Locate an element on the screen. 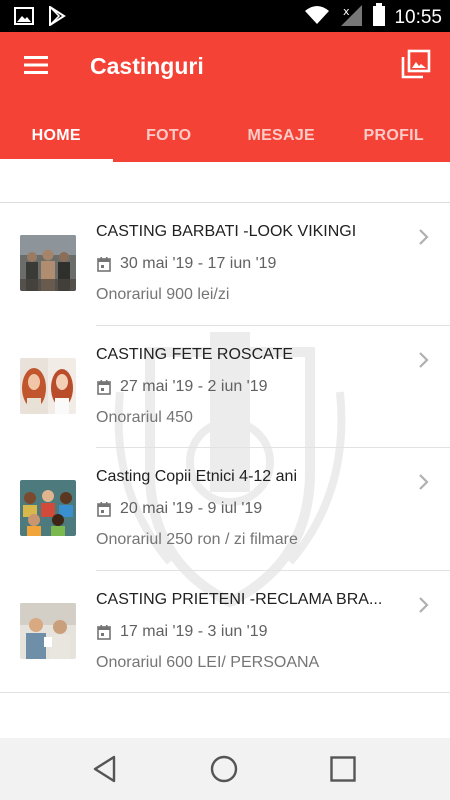  system-nav-bar is located at coordinates (225, 769).